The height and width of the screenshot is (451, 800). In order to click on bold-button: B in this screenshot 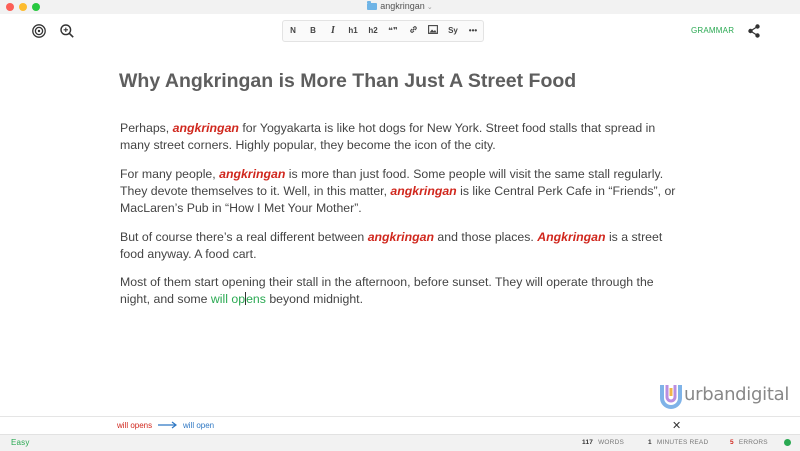, I will do `click(313, 31)`.